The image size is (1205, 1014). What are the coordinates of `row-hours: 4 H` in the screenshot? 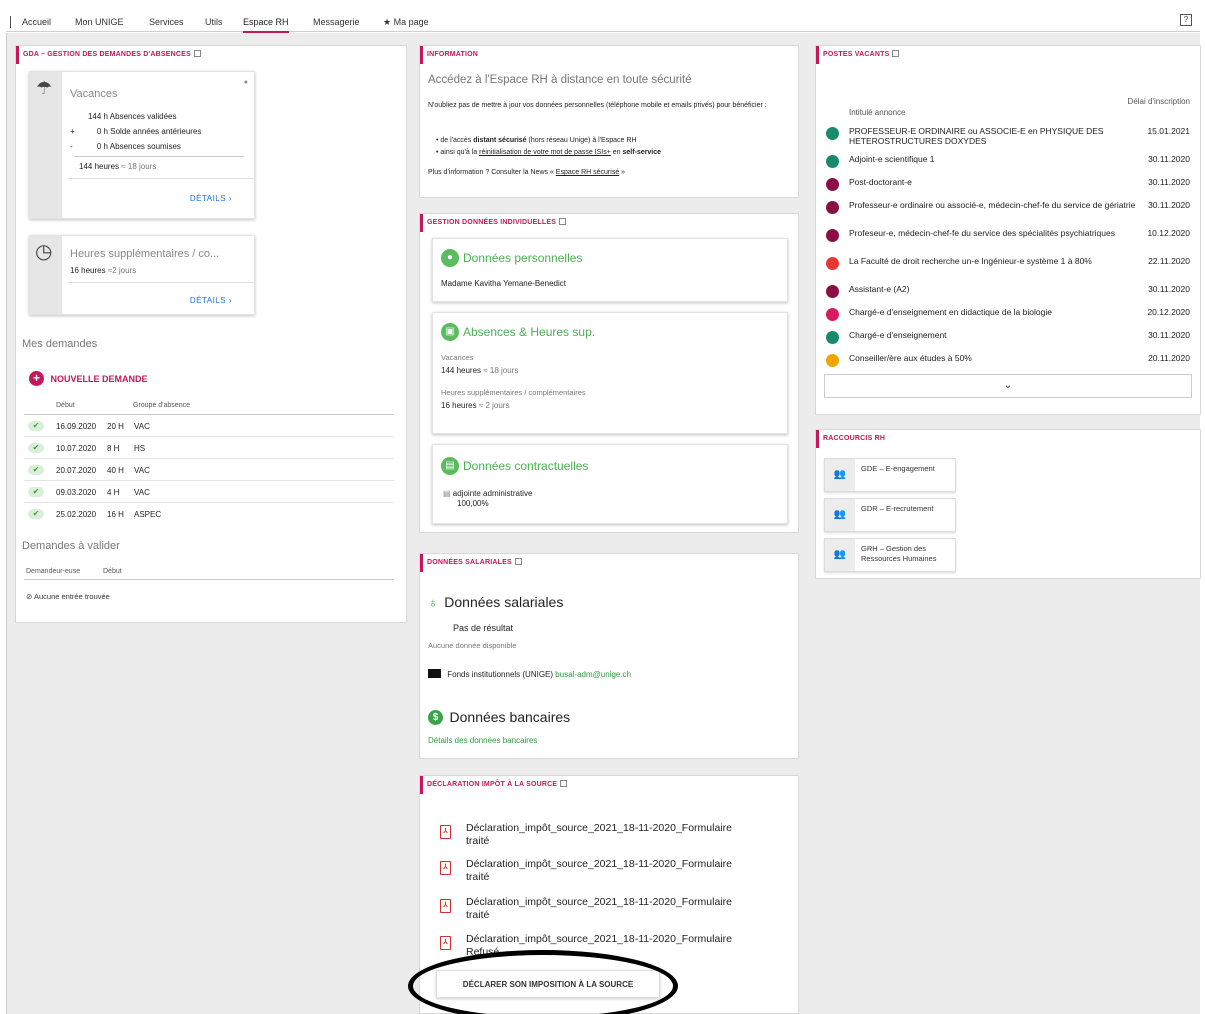 It's located at (113, 492).